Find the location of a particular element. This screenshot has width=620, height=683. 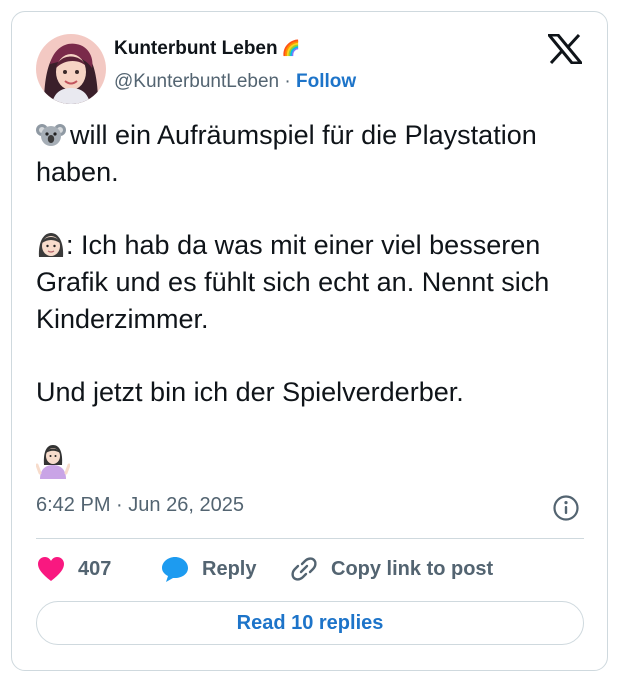

x-logo-icon is located at coordinates (565, 49).